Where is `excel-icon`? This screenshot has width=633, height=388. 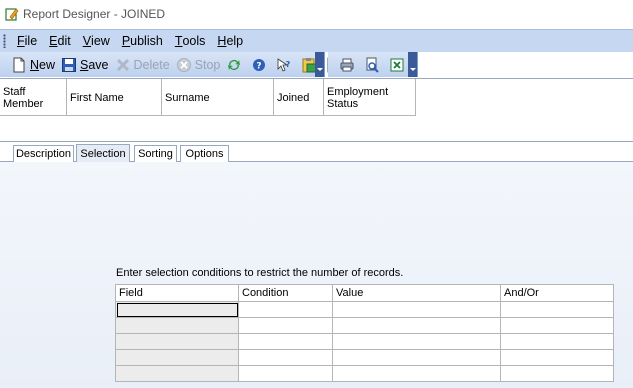 excel-icon is located at coordinates (397, 64).